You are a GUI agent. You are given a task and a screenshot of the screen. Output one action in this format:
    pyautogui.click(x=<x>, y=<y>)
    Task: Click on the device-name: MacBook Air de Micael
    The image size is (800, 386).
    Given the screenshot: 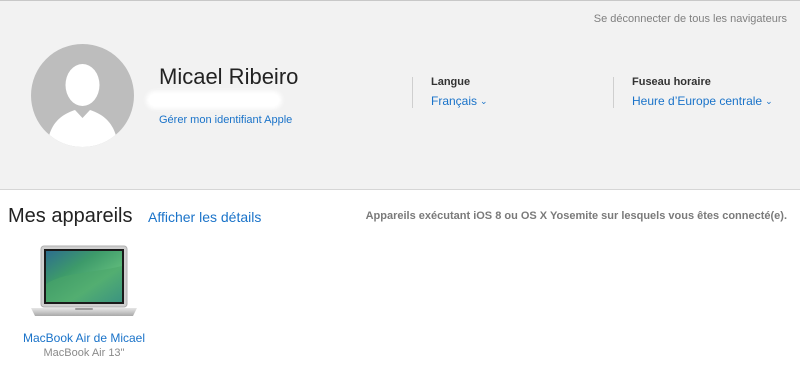 What is the action you would take?
    pyautogui.click(x=84, y=338)
    